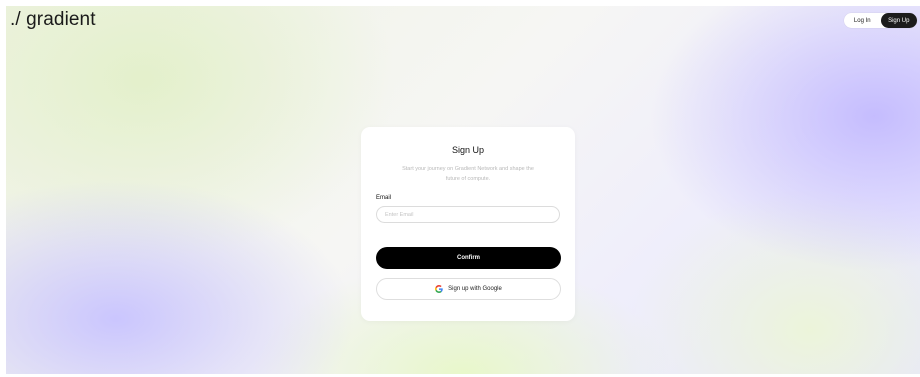 This screenshot has width=920, height=377. What do you see at coordinates (468, 150) in the screenshot?
I see `card-title: Sign Up` at bounding box center [468, 150].